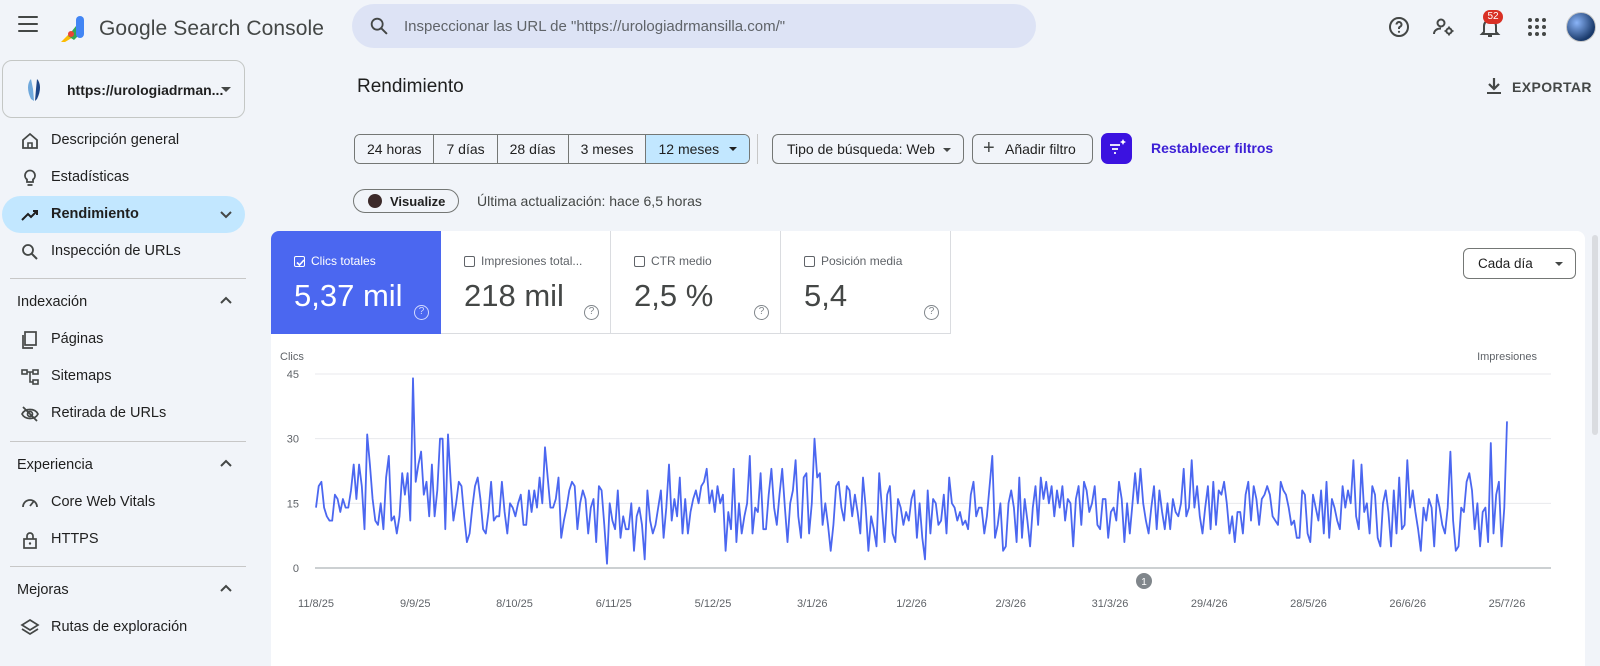 Image resolution: width=1600 pixels, height=666 pixels. I want to click on speed-icon, so click(30, 503).